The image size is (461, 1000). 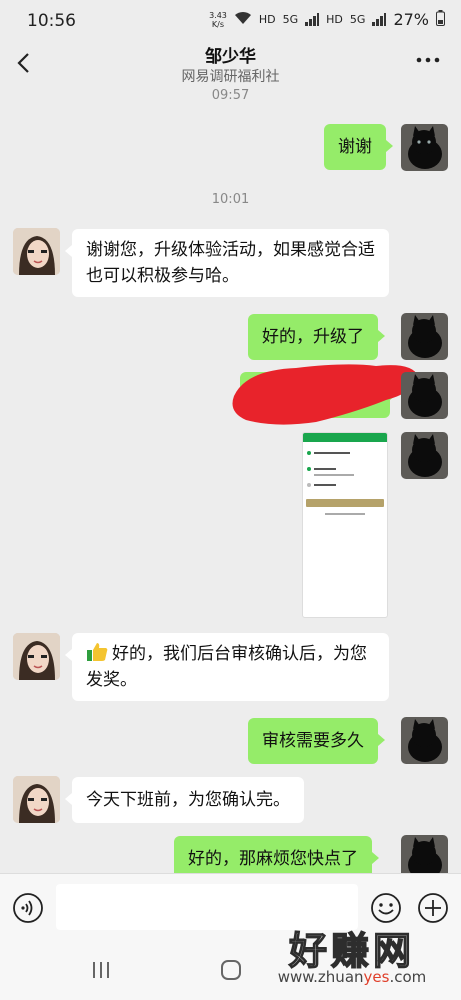 What do you see at coordinates (358, 147) in the screenshot?
I see `message-bubble-self: 谢谢` at bounding box center [358, 147].